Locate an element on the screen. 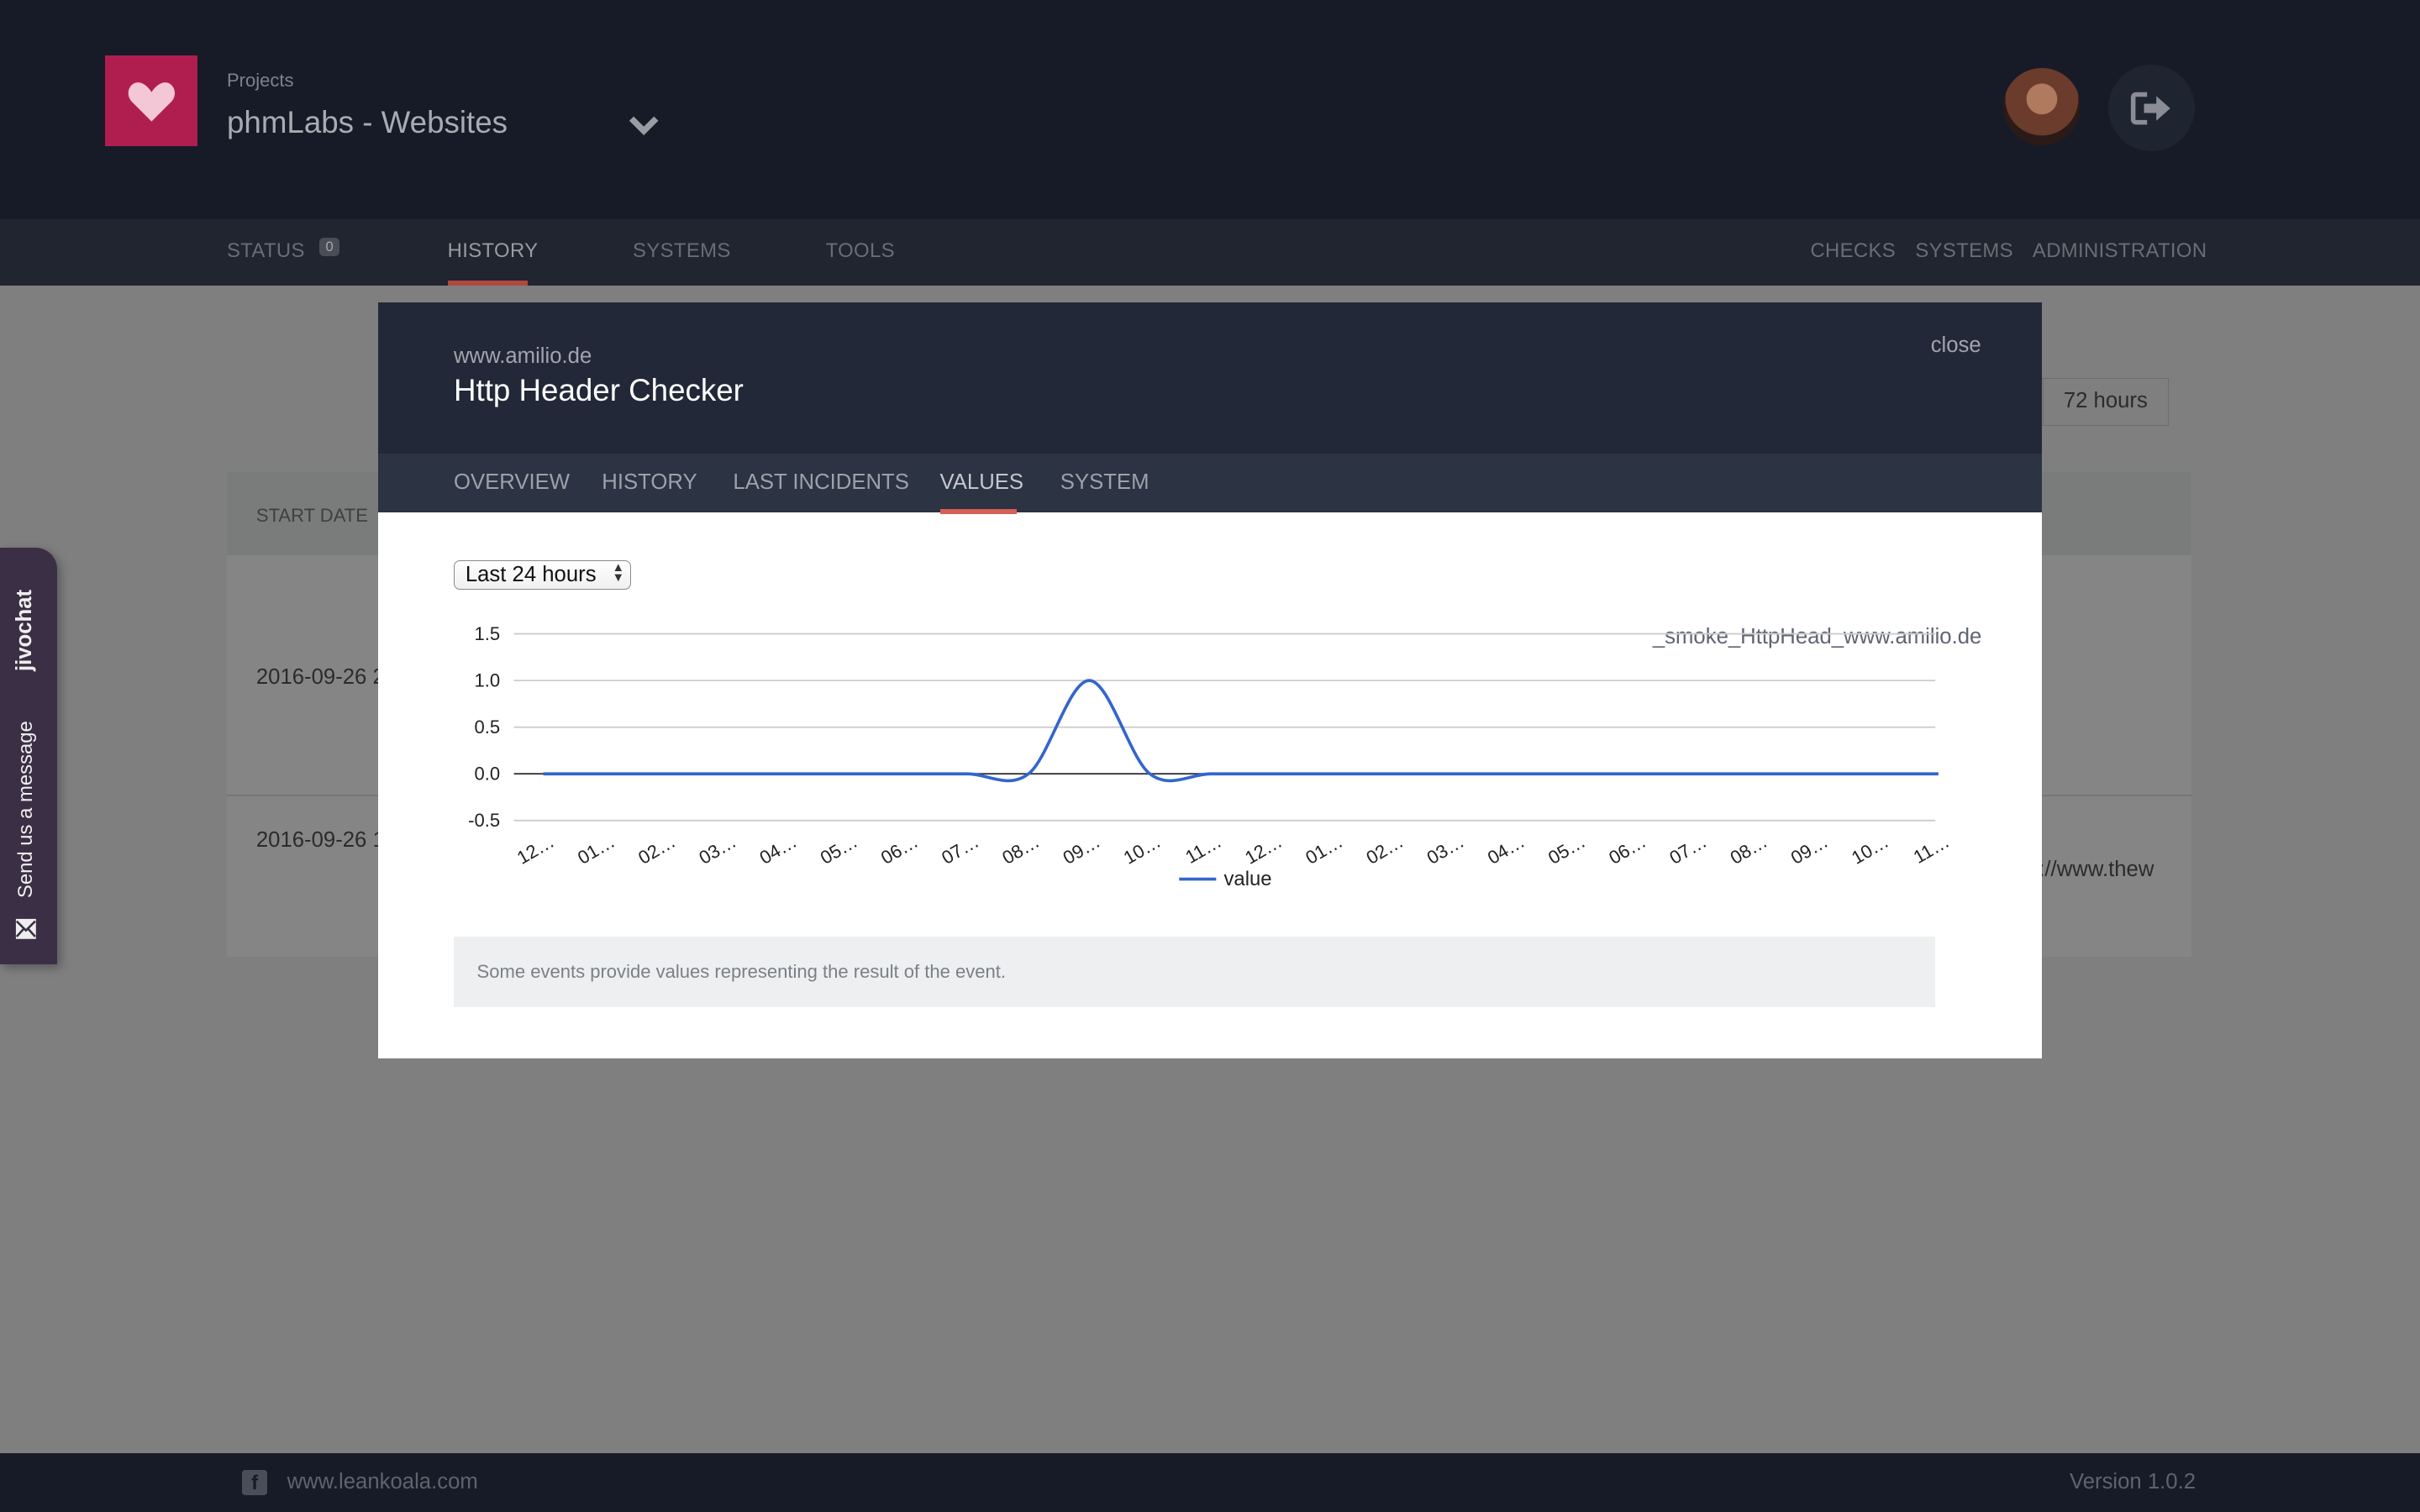 The image size is (2420, 1512). heart-icon is located at coordinates (151, 101).